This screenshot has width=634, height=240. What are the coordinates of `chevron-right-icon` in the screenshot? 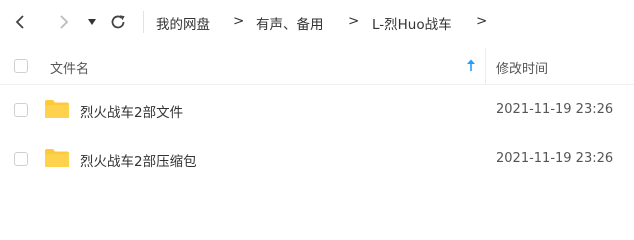 It's located at (64, 22).